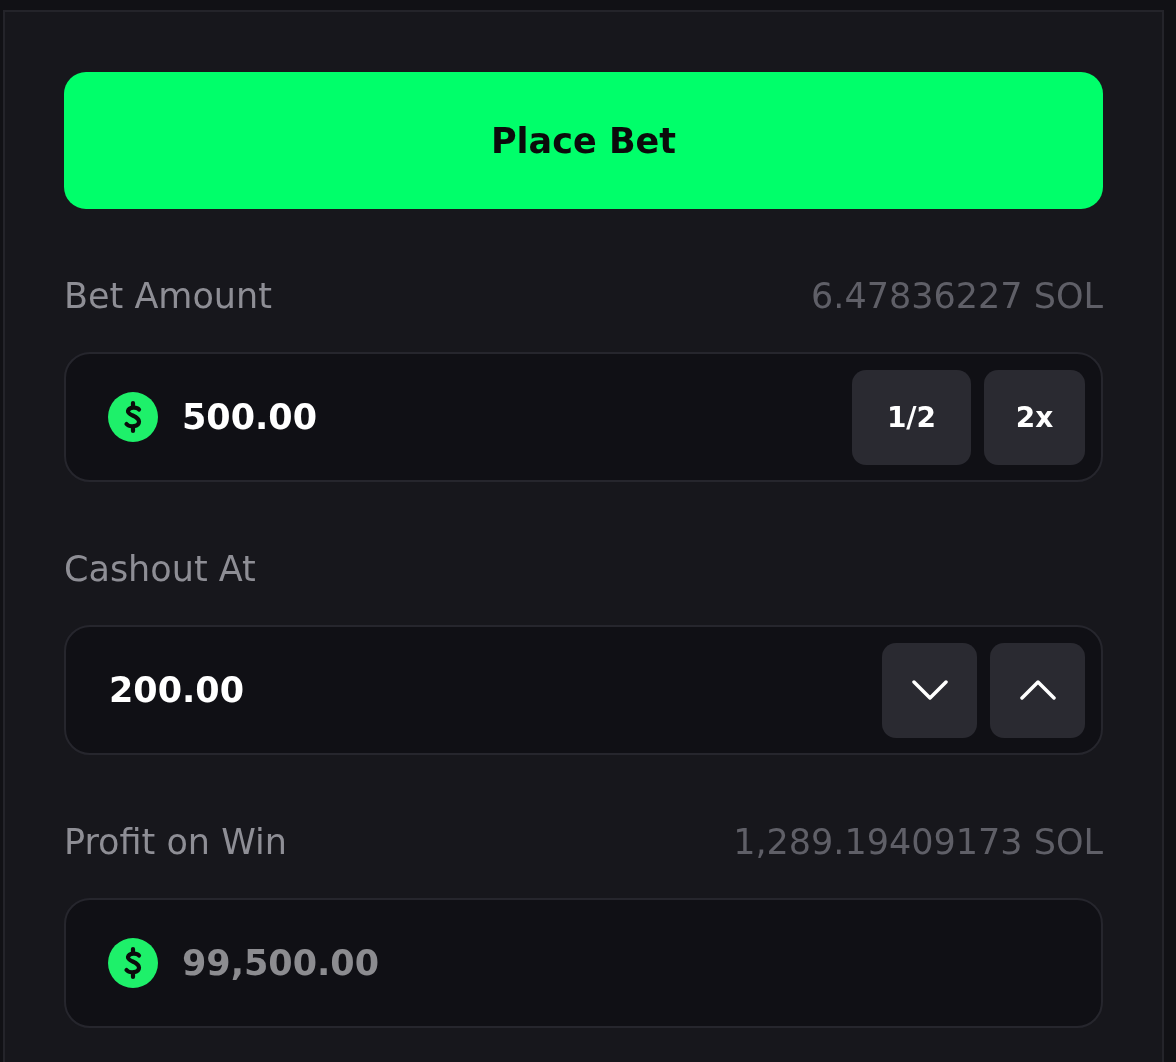 The height and width of the screenshot is (1062, 1176). Describe the element at coordinates (583, 140) in the screenshot. I see `place-bet-button: Place Bet` at that location.